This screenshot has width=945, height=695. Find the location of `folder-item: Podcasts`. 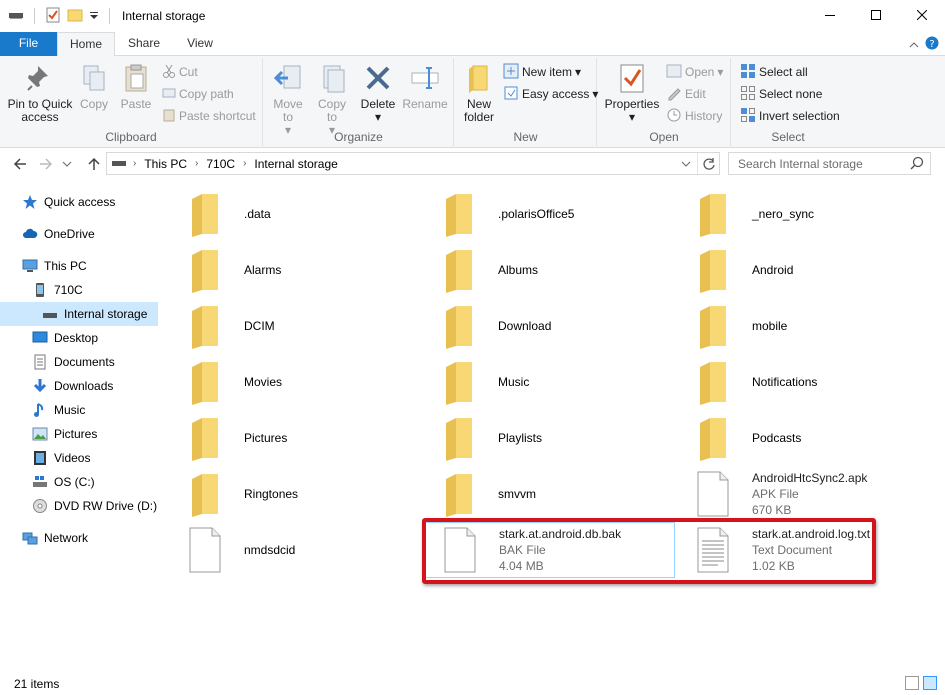

folder-item: Podcasts is located at coordinates (813, 438).